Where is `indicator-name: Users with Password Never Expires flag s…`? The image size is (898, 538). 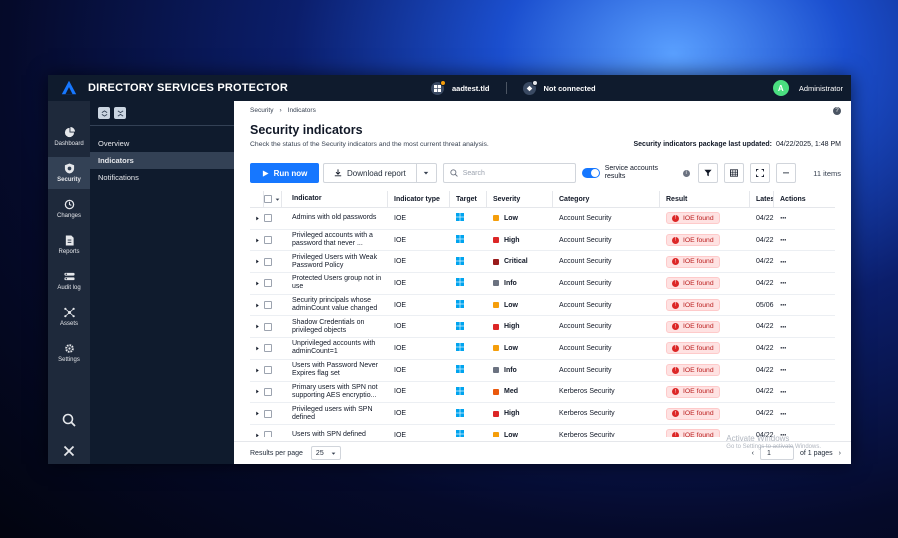
indicator-name: Users with Password Never Expires flag s… is located at coordinates (335, 370).